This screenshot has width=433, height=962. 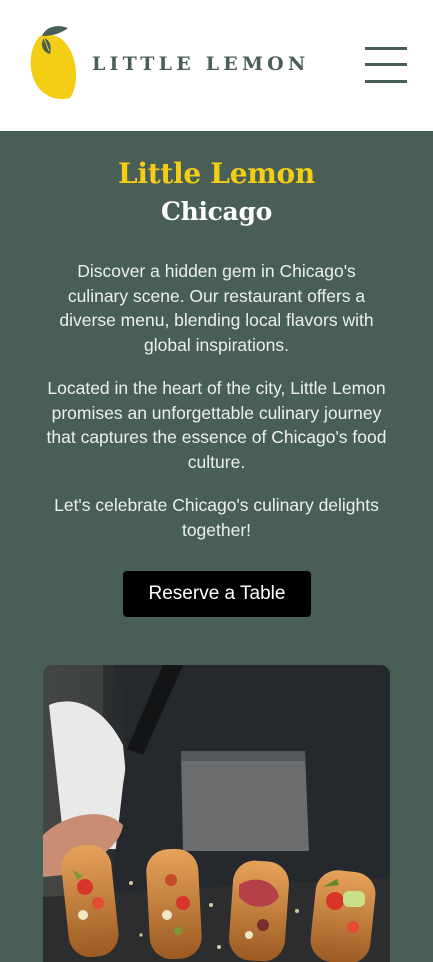 What do you see at coordinates (54, 63) in the screenshot?
I see `lemon-logo-icon` at bounding box center [54, 63].